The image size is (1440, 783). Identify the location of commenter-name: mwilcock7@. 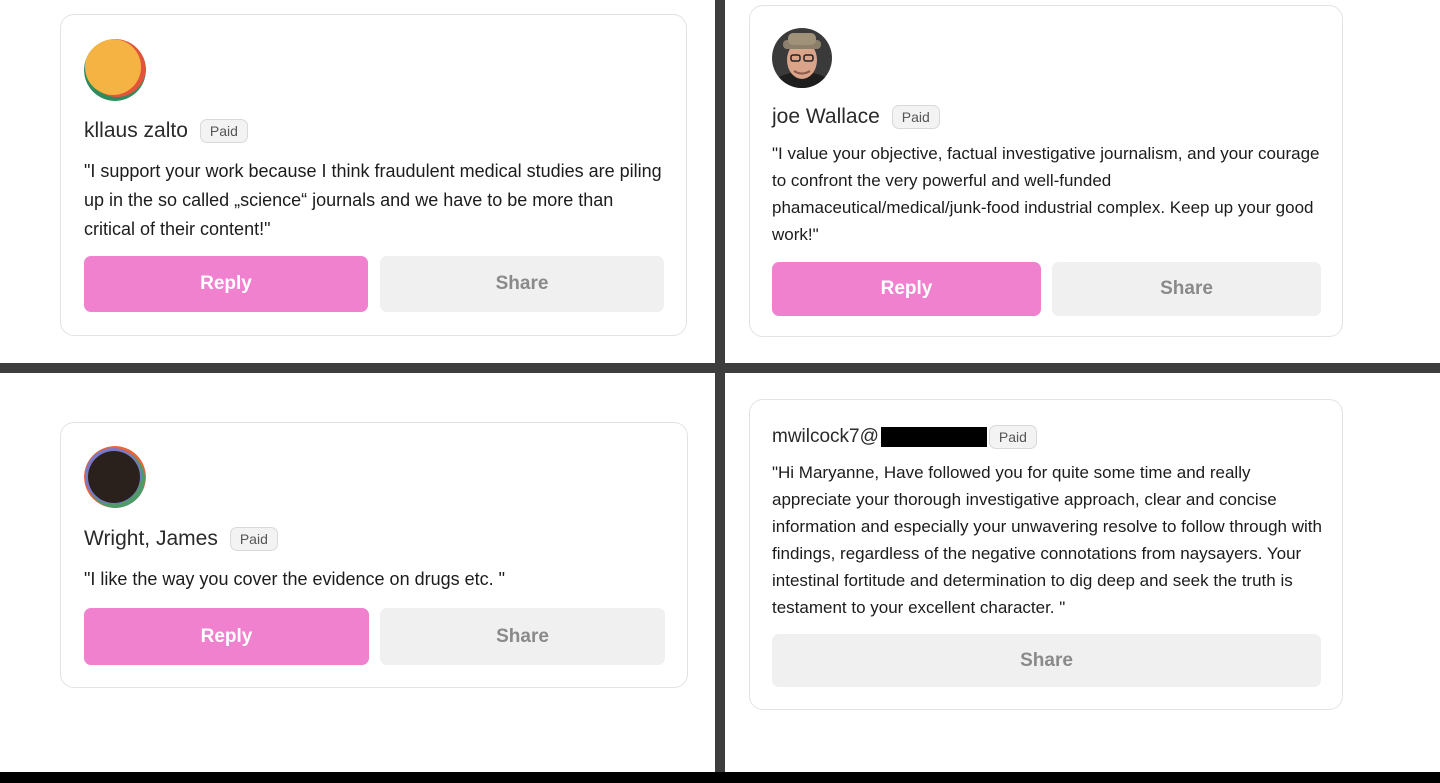
(879, 437).